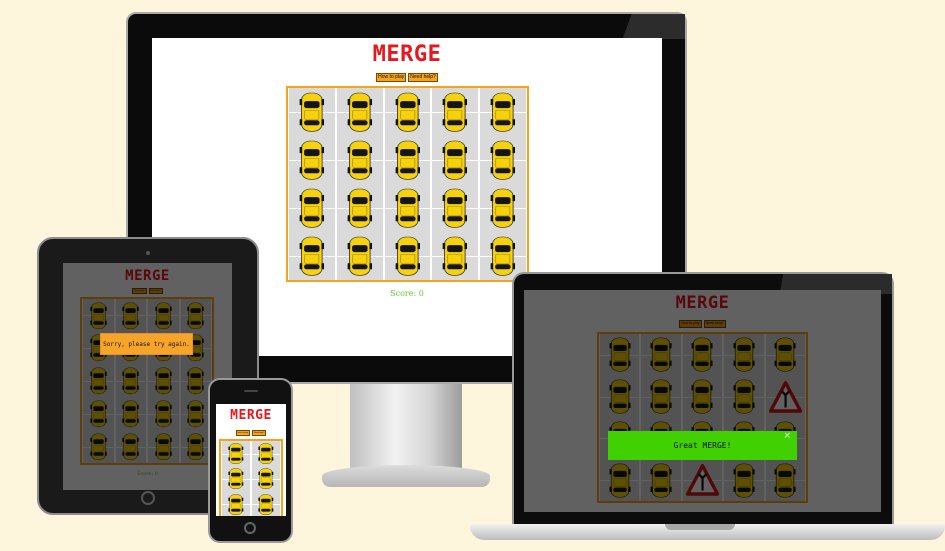 The height and width of the screenshot is (551, 945). I want to click on merge-warning-sign-icon, so click(702, 480).